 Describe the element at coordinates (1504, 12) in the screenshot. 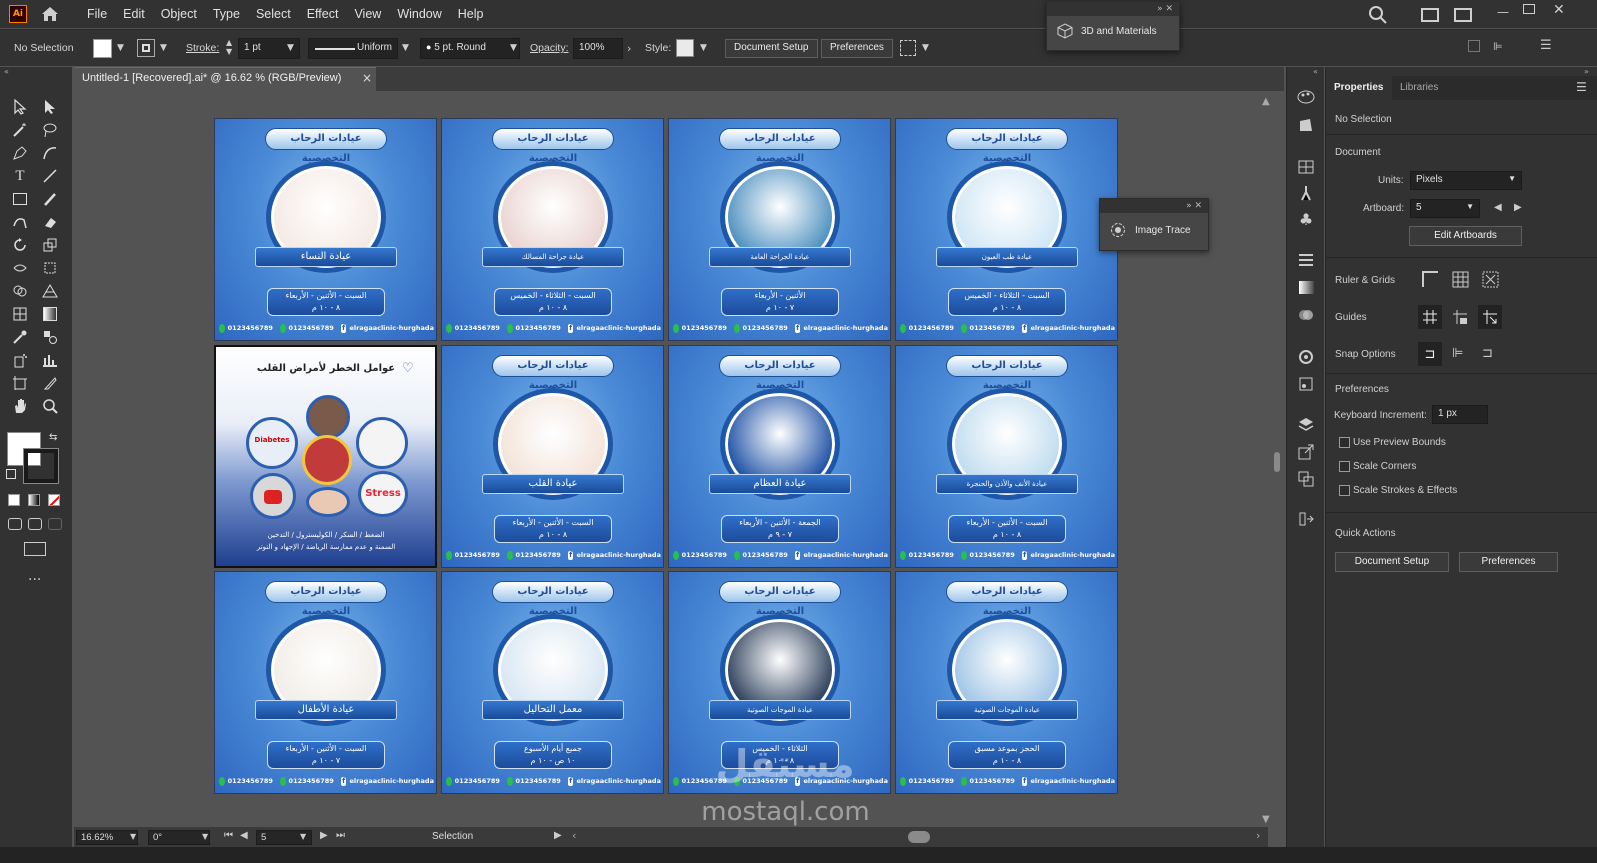

I see `minimize-icon: —` at that location.